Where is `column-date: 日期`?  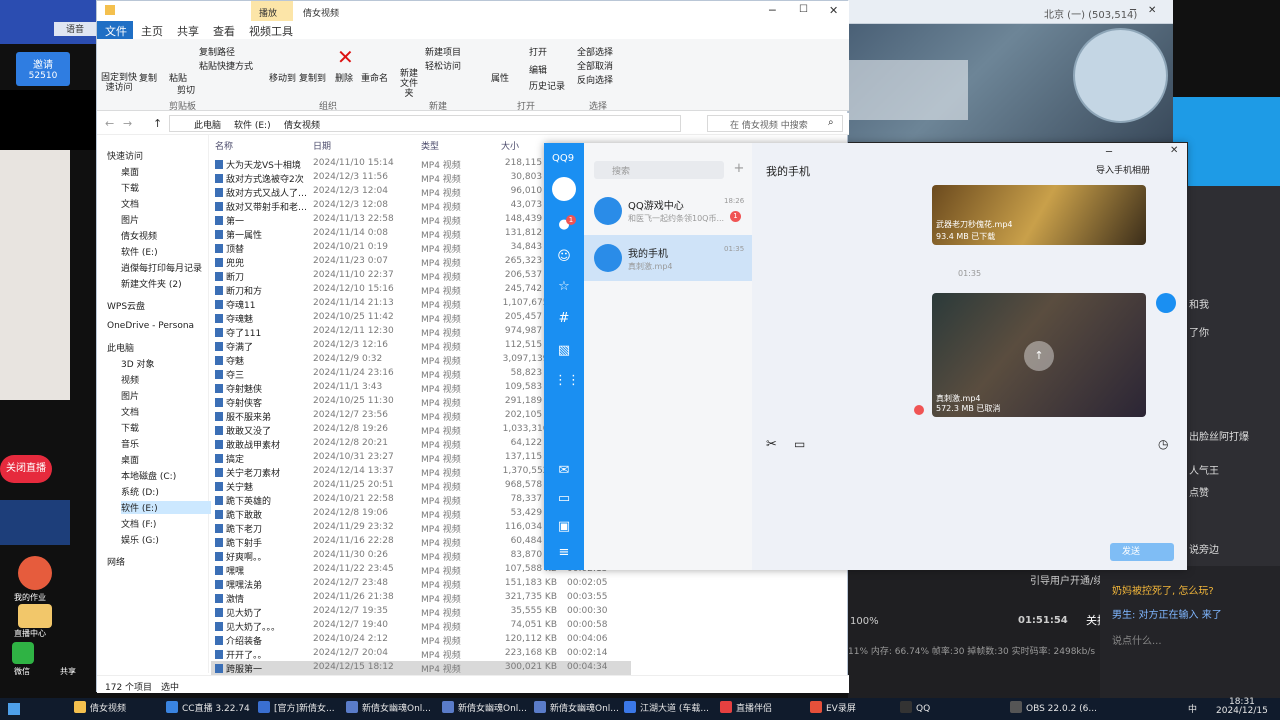
column-date: 日期 is located at coordinates (322, 145).